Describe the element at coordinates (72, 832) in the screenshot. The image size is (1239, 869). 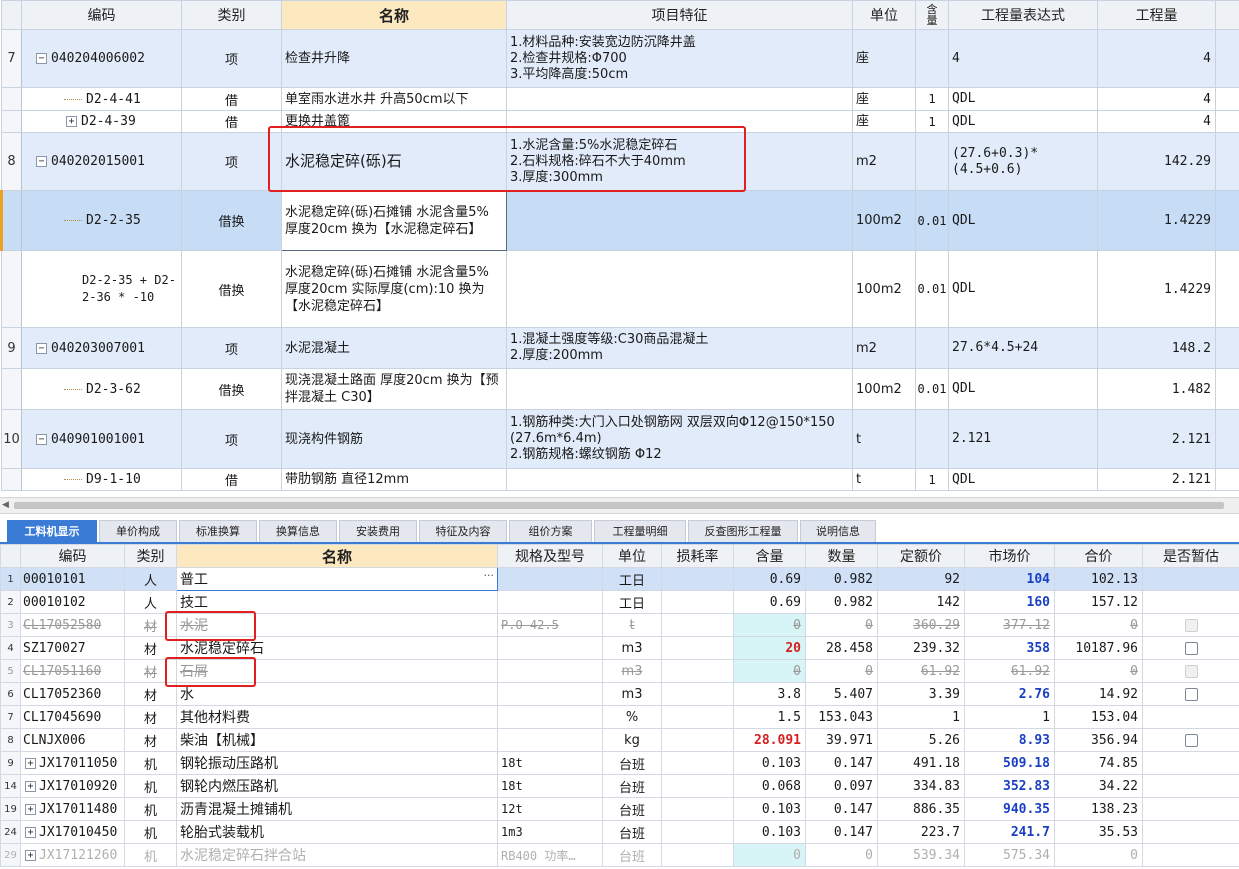
I see `row-code-cell: + JX17010450` at that location.